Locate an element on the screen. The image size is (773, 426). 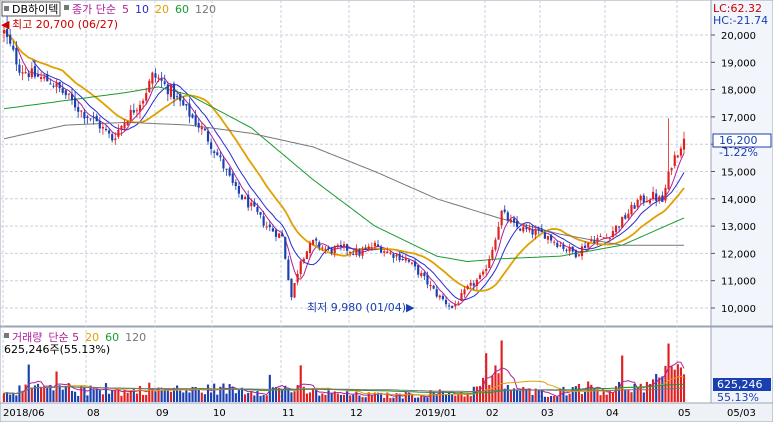
legend-entry: 종가 단순 is located at coordinates (94, 9).